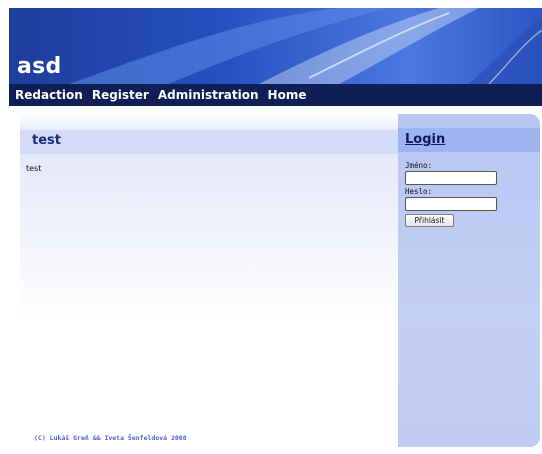 The width and height of the screenshot is (542, 454). Describe the element at coordinates (429, 220) in the screenshot. I see `login-submit-button: Přihlásit` at that location.